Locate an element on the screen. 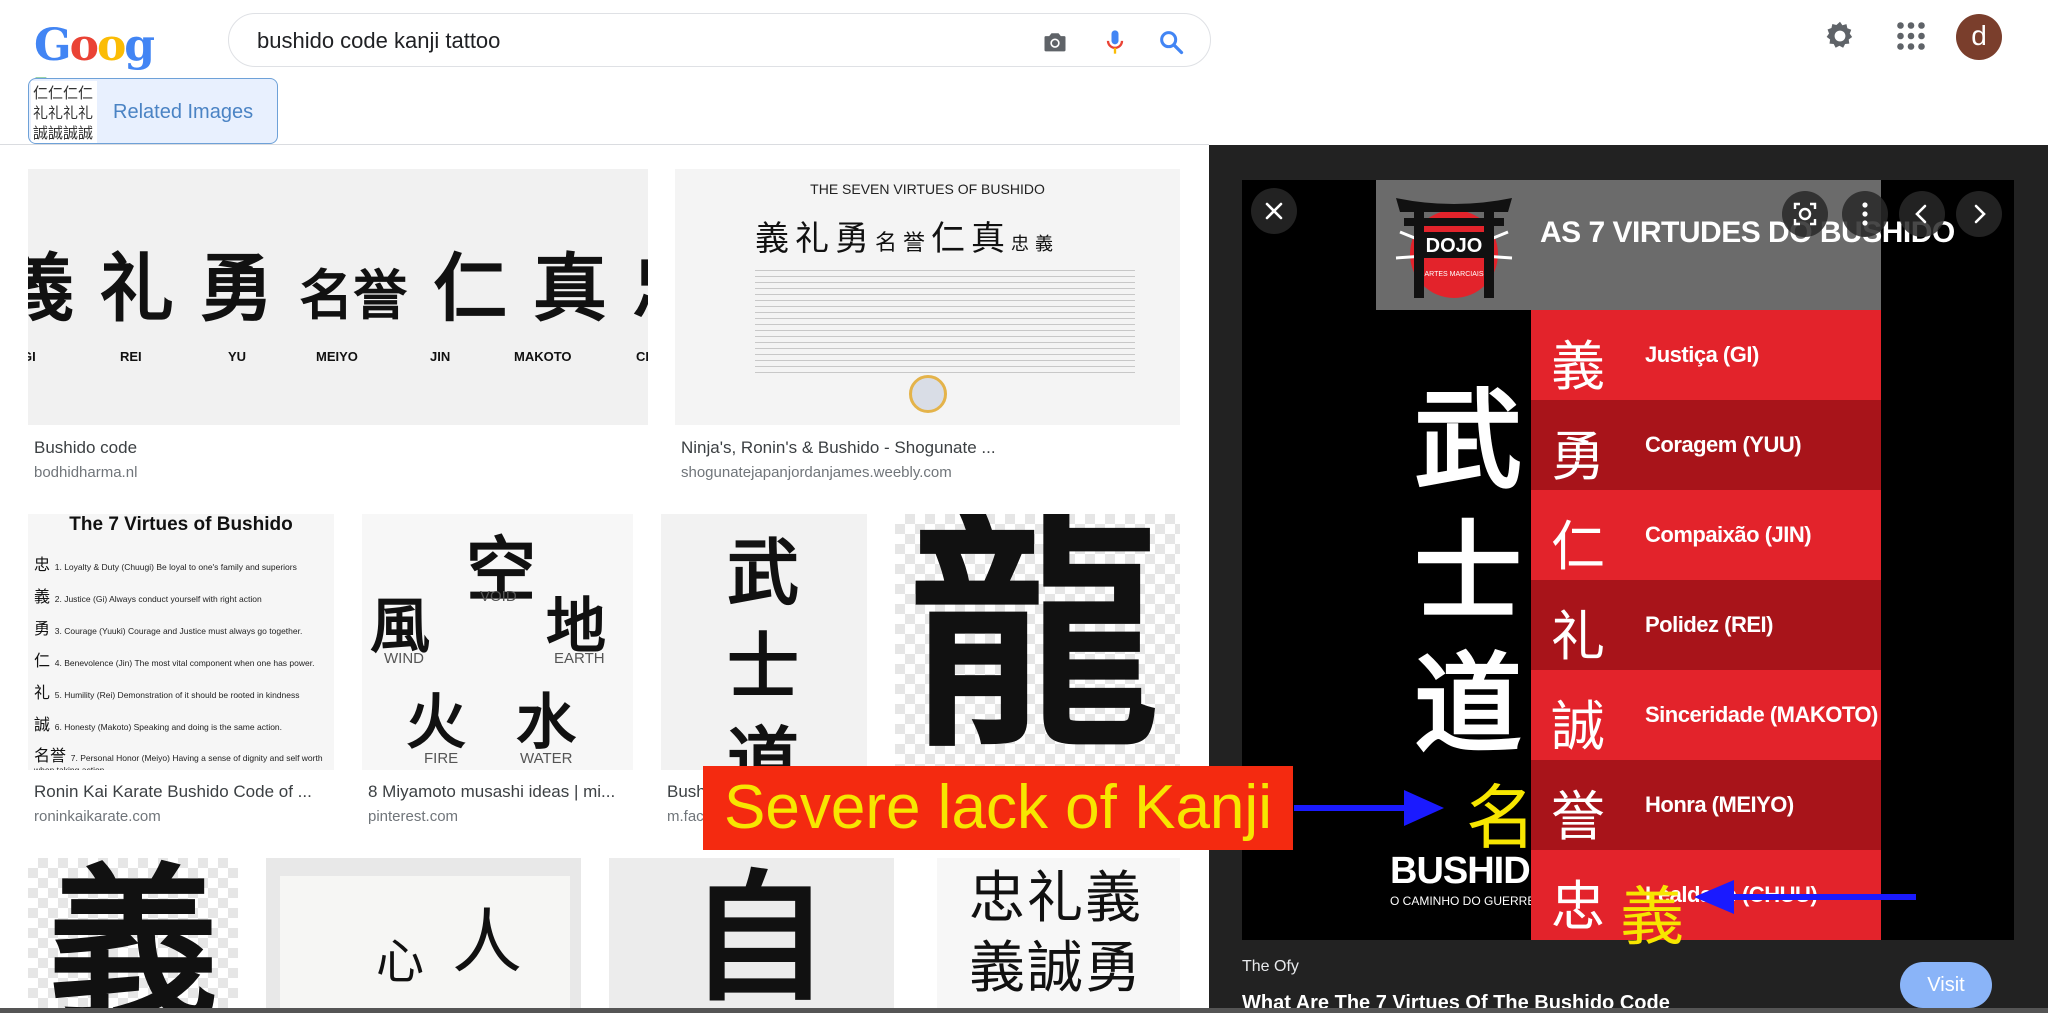 The width and height of the screenshot is (2048, 1013). kanji-glyph: 誠 is located at coordinates (42, 724).